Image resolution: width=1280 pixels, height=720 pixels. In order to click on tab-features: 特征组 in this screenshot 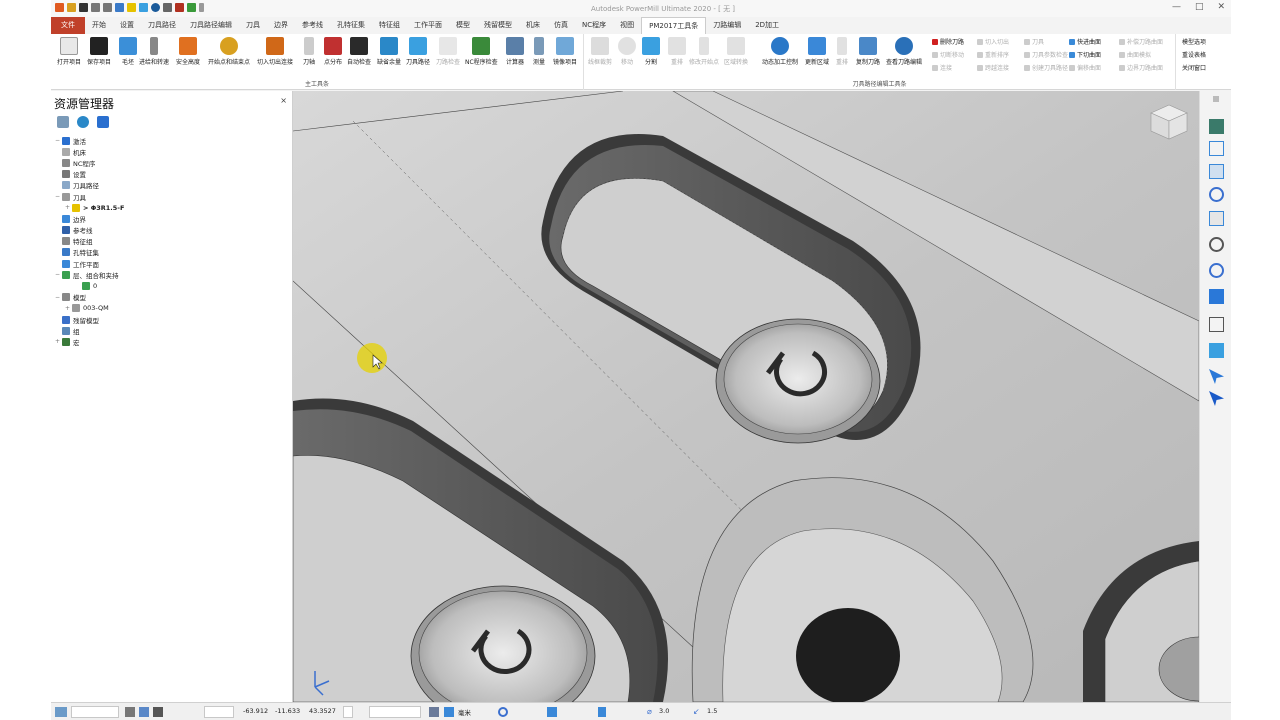, I will do `click(389, 25)`.